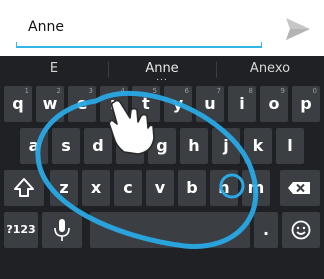 This screenshot has height=279, width=324. I want to click on key-label: s, so click(66, 145).